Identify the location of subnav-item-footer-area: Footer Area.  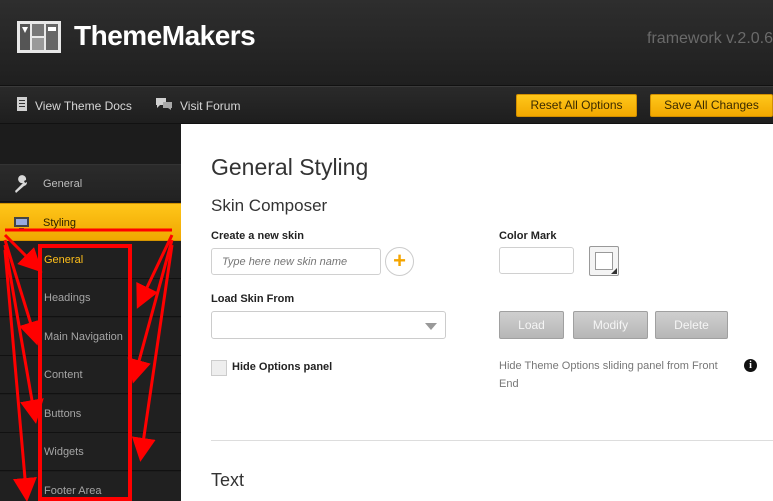
(90, 486).